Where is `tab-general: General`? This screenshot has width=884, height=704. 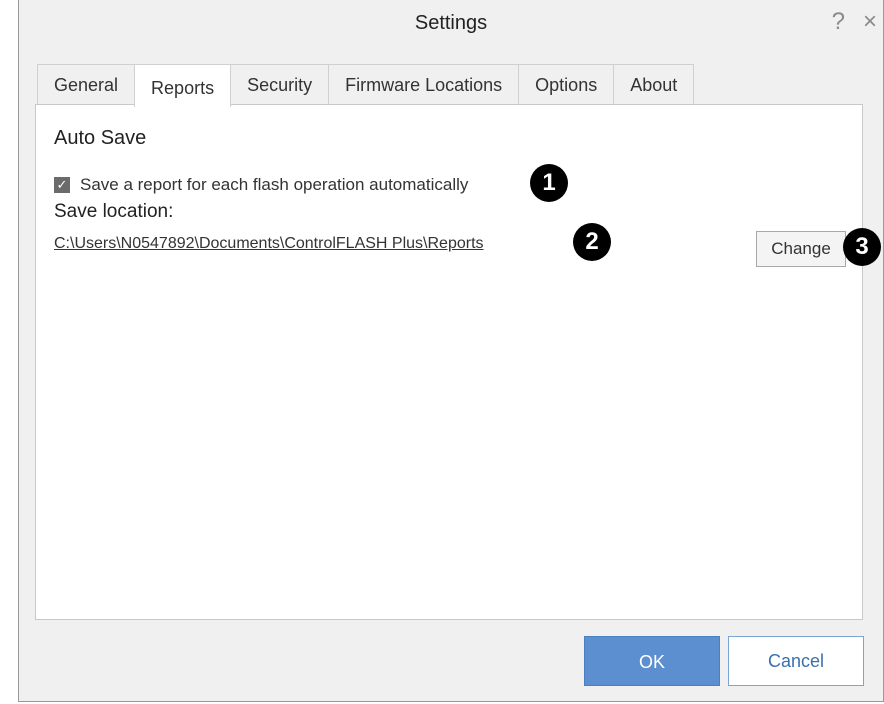
tab-general: General is located at coordinates (86, 84).